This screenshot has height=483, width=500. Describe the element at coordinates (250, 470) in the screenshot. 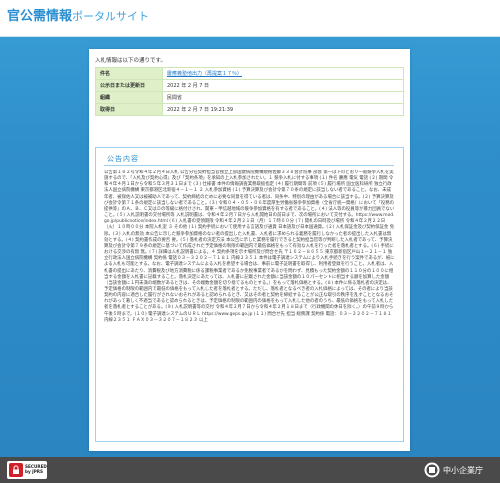

I see `site-footer: SECURED by JPRS 中小企業庁` at that location.